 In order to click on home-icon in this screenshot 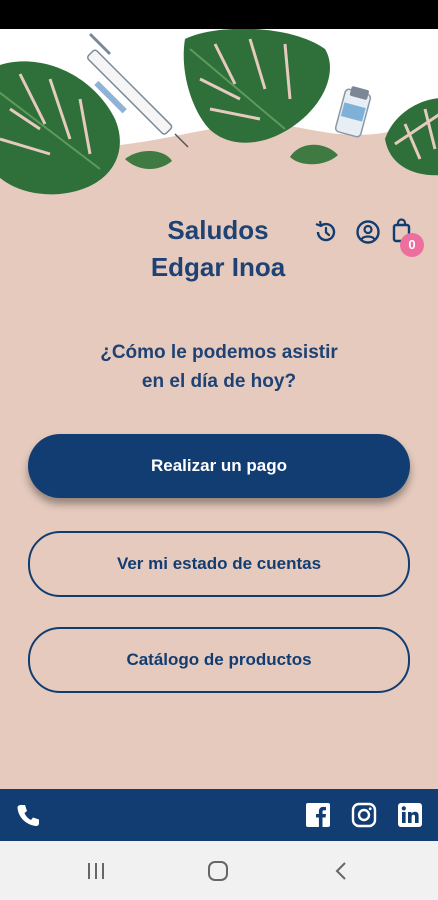, I will do `click(218, 871)`.